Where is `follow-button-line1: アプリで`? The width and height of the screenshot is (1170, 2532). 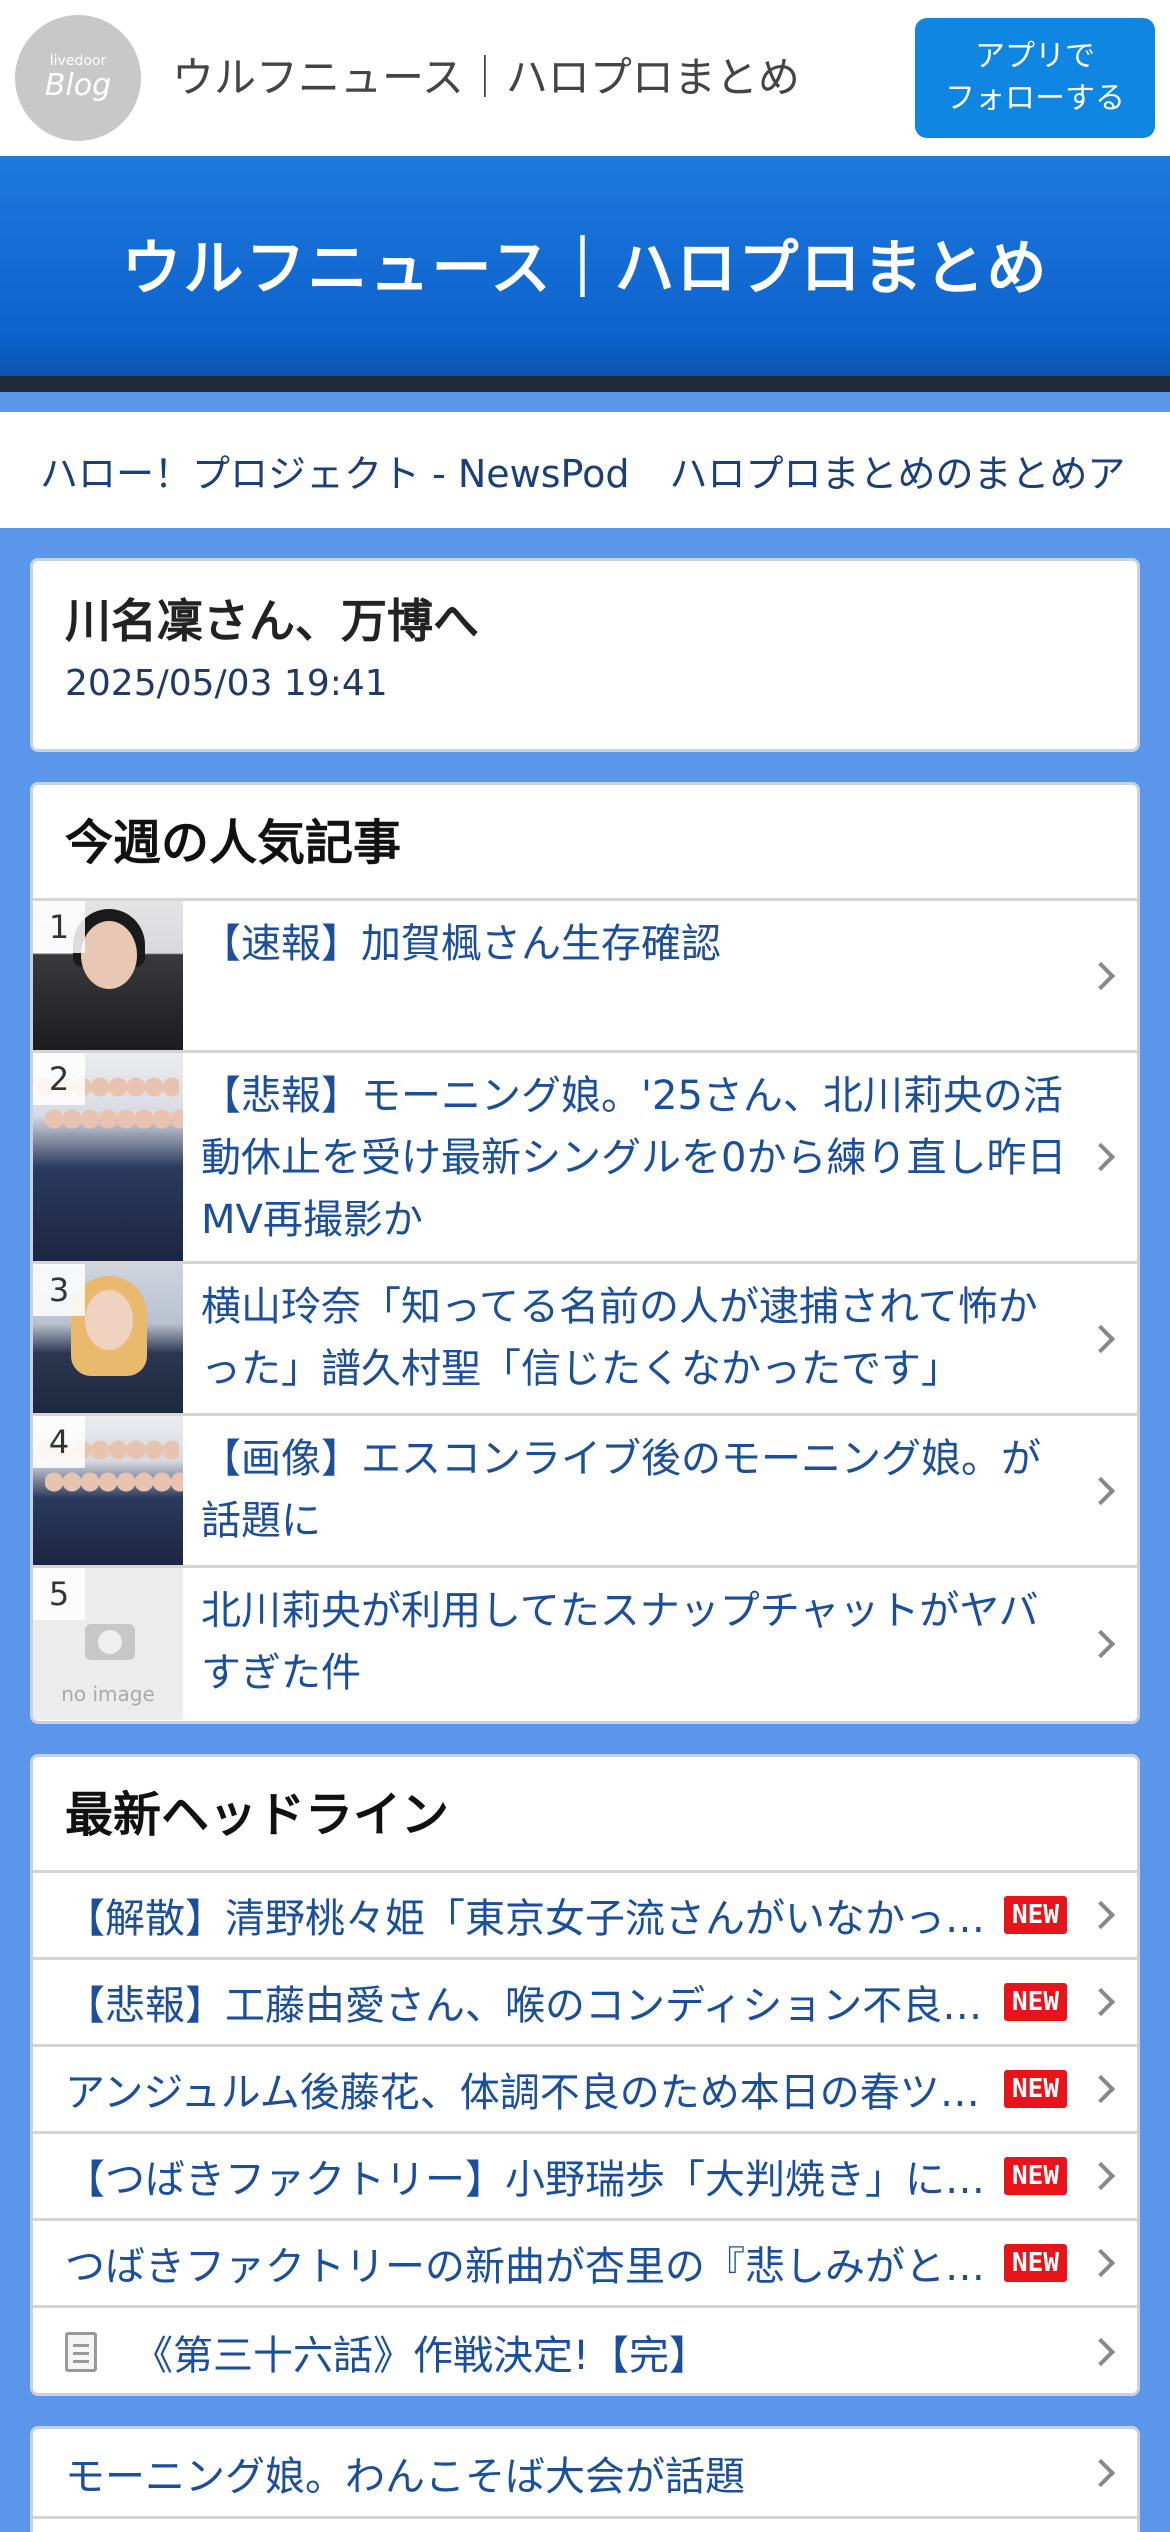 follow-button-line1: アプリで is located at coordinates (1035, 56).